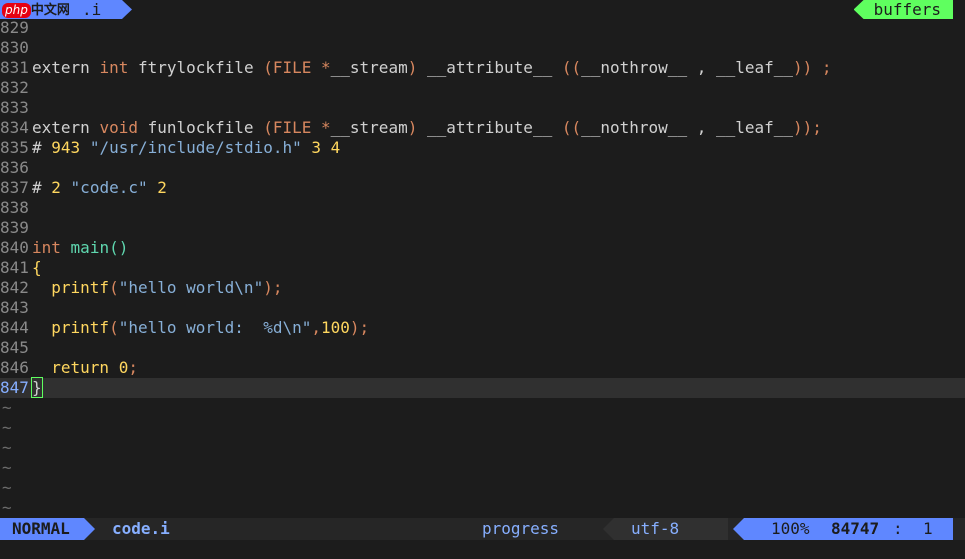 The height and width of the screenshot is (559, 965). Describe the element at coordinates (482, 308) in the screenshot. I see `code-line: 843` at that location.